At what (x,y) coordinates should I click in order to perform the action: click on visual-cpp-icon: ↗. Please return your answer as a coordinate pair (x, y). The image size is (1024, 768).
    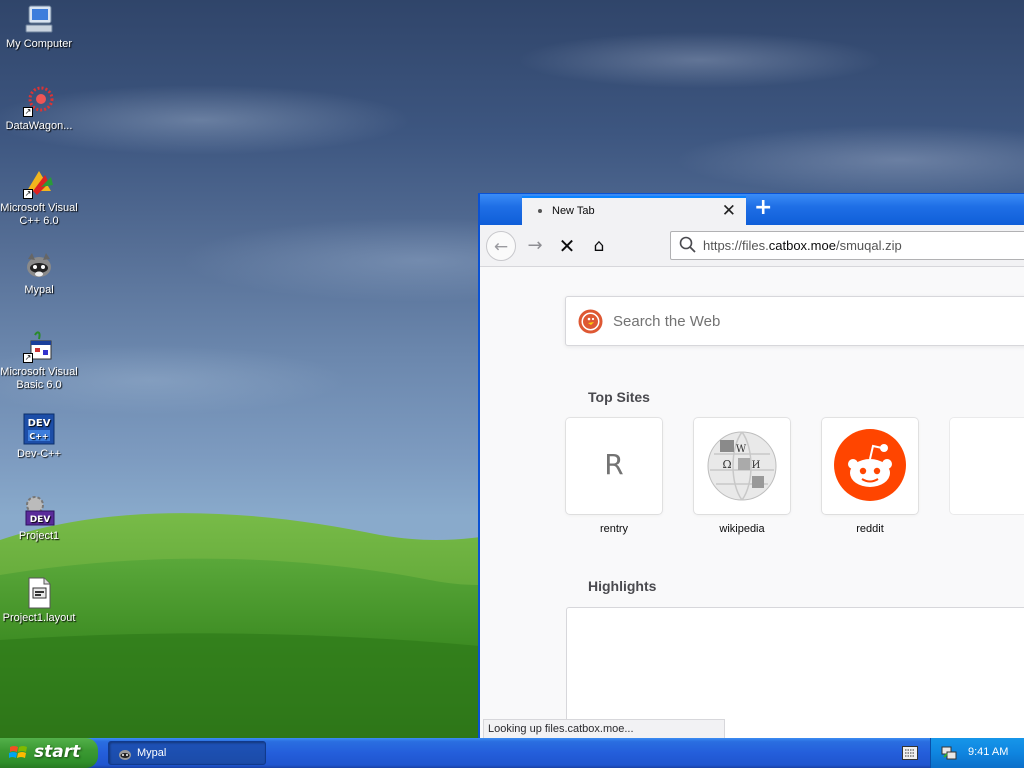
    Looking at the image, I should click on (39, 183).